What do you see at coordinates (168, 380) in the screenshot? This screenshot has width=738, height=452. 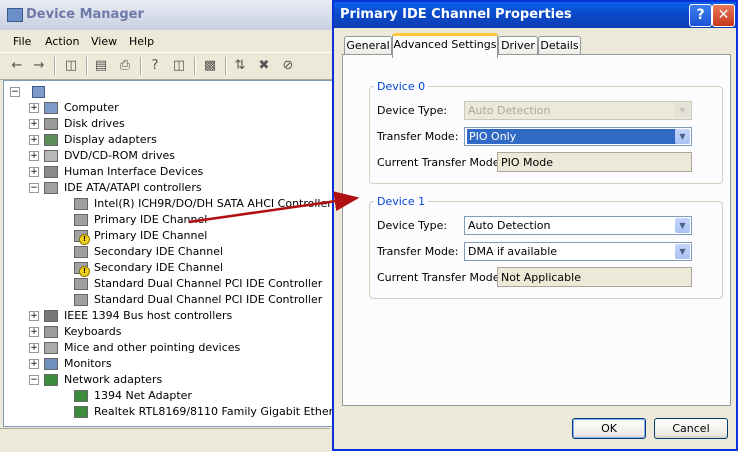 I see `tree-category: − Network adapters` at bounding box center [168, 380].